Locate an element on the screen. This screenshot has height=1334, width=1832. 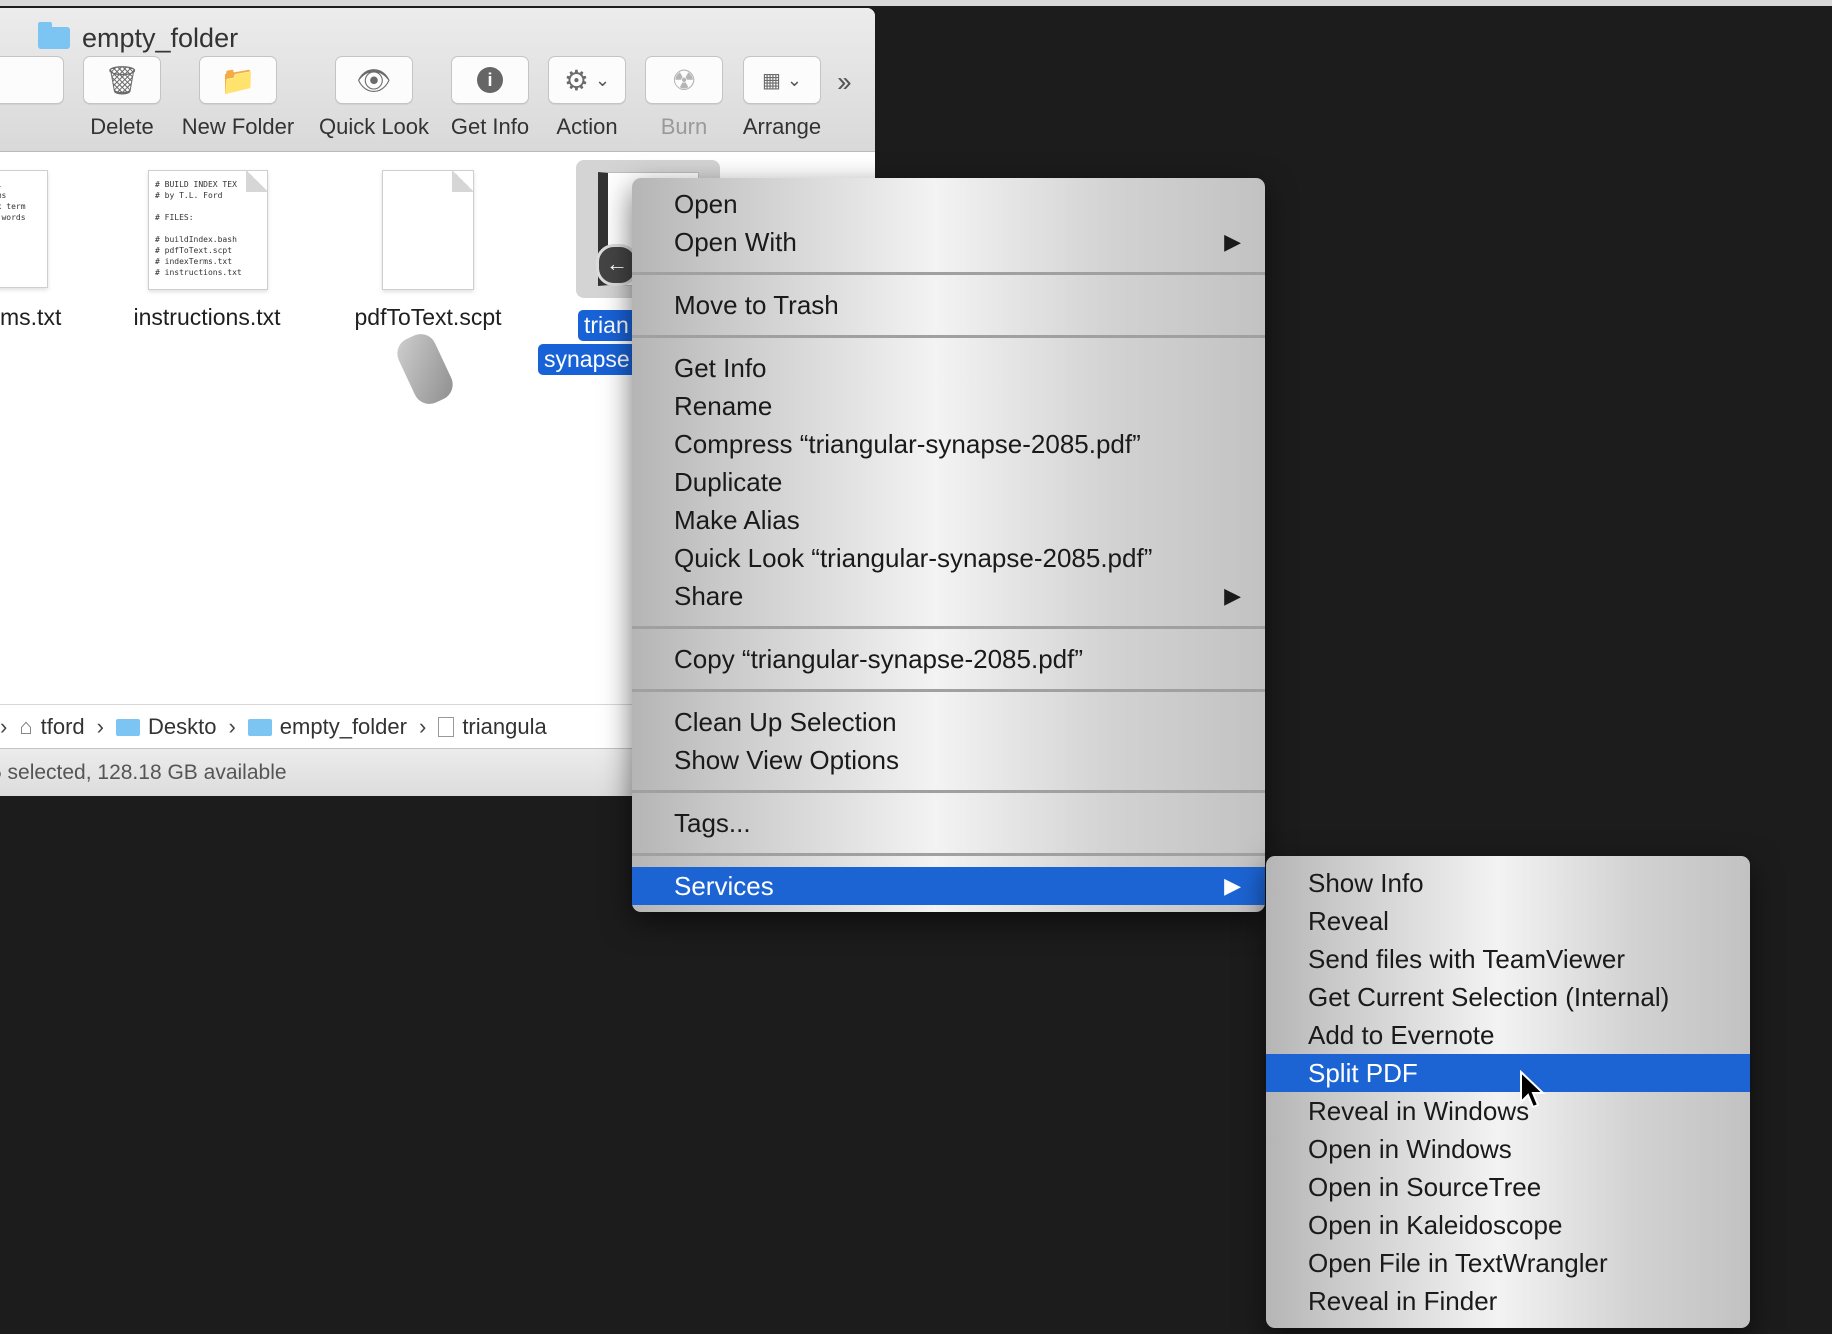
services-item-reveal: Reveal is located at coordinates (1508, 921).